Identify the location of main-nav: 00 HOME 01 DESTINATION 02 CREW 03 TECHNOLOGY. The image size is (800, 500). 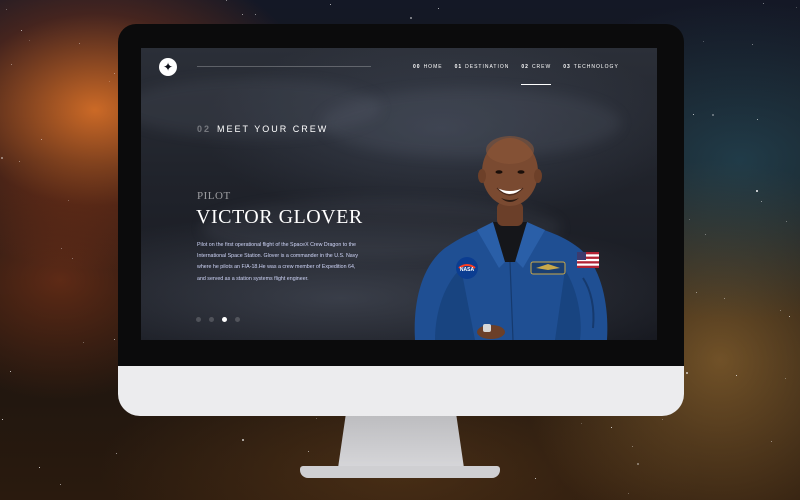
(516, 73).